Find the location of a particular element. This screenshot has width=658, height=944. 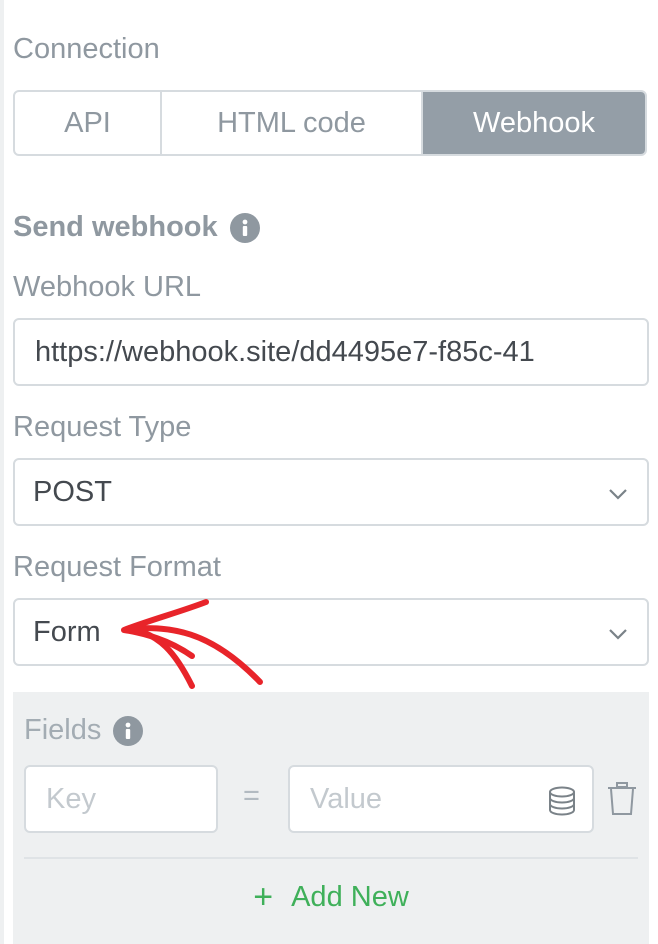

plus-icon: + is located at coordinates (263, 897).